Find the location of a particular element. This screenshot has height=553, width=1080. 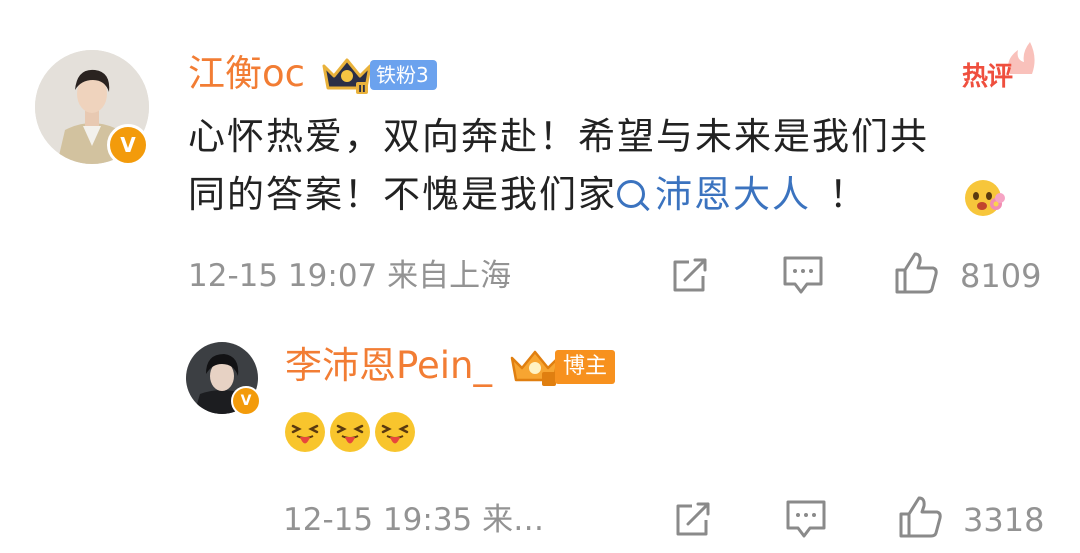

comment-text-line-2: 同的答案！不愧是我们家 沛恩大人 ！ is located at coordinates (628, 195).